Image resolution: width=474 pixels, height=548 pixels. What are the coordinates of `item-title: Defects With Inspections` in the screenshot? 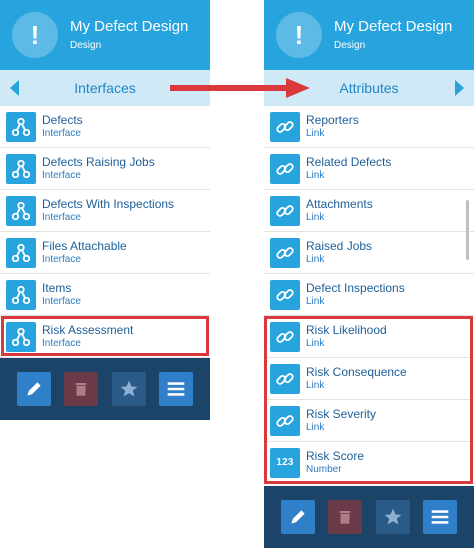 It's located at (108, 204).